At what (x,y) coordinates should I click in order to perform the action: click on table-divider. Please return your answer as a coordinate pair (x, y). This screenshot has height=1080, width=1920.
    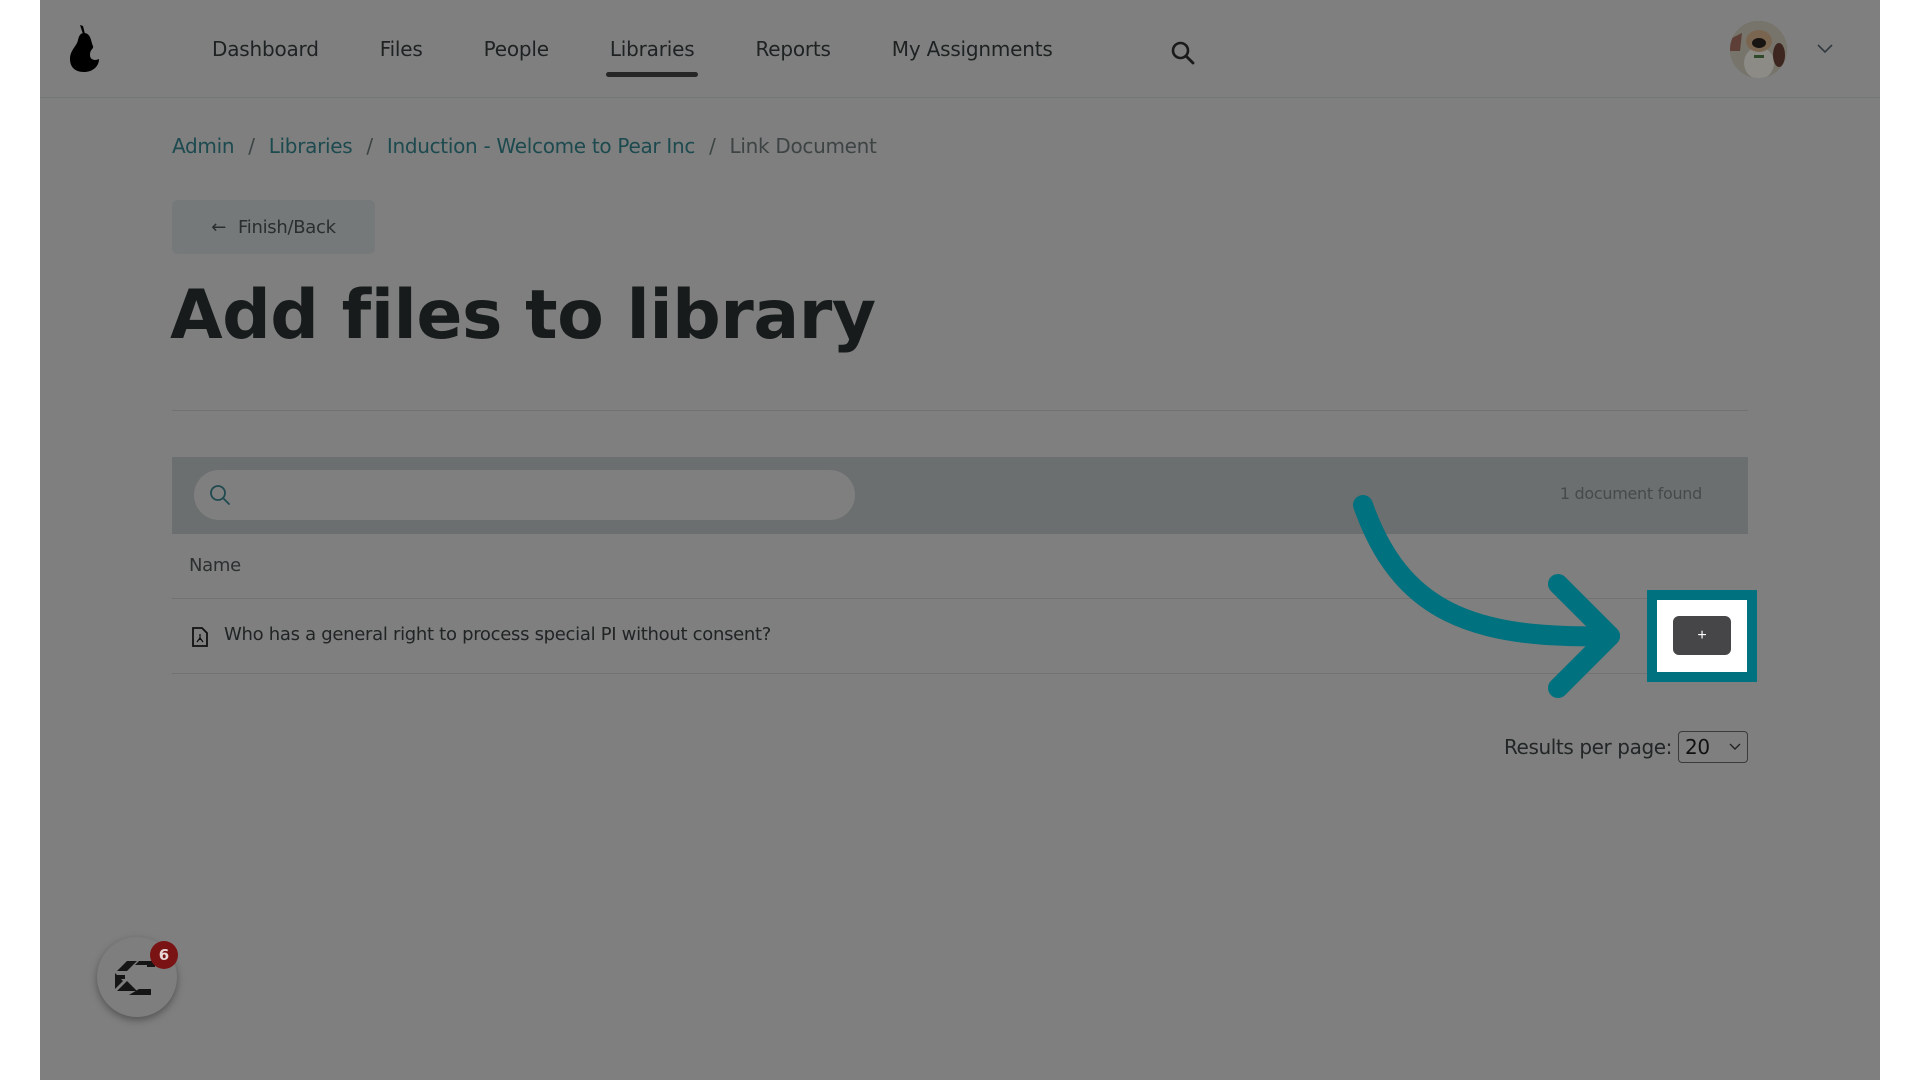
    Looking at the image, I should click on (960, 673).